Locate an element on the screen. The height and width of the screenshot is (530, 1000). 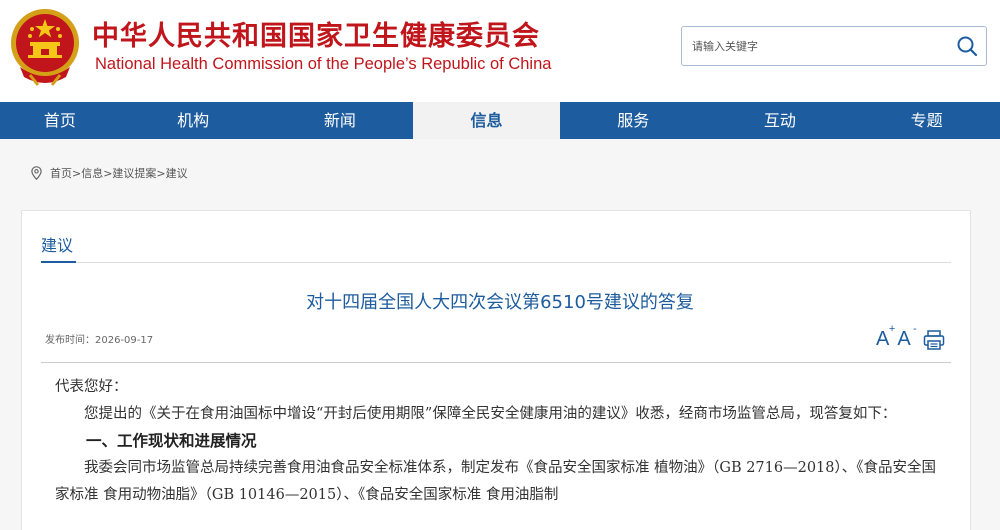
nav-item-home: 首页 is located at coordinates (60, 120).